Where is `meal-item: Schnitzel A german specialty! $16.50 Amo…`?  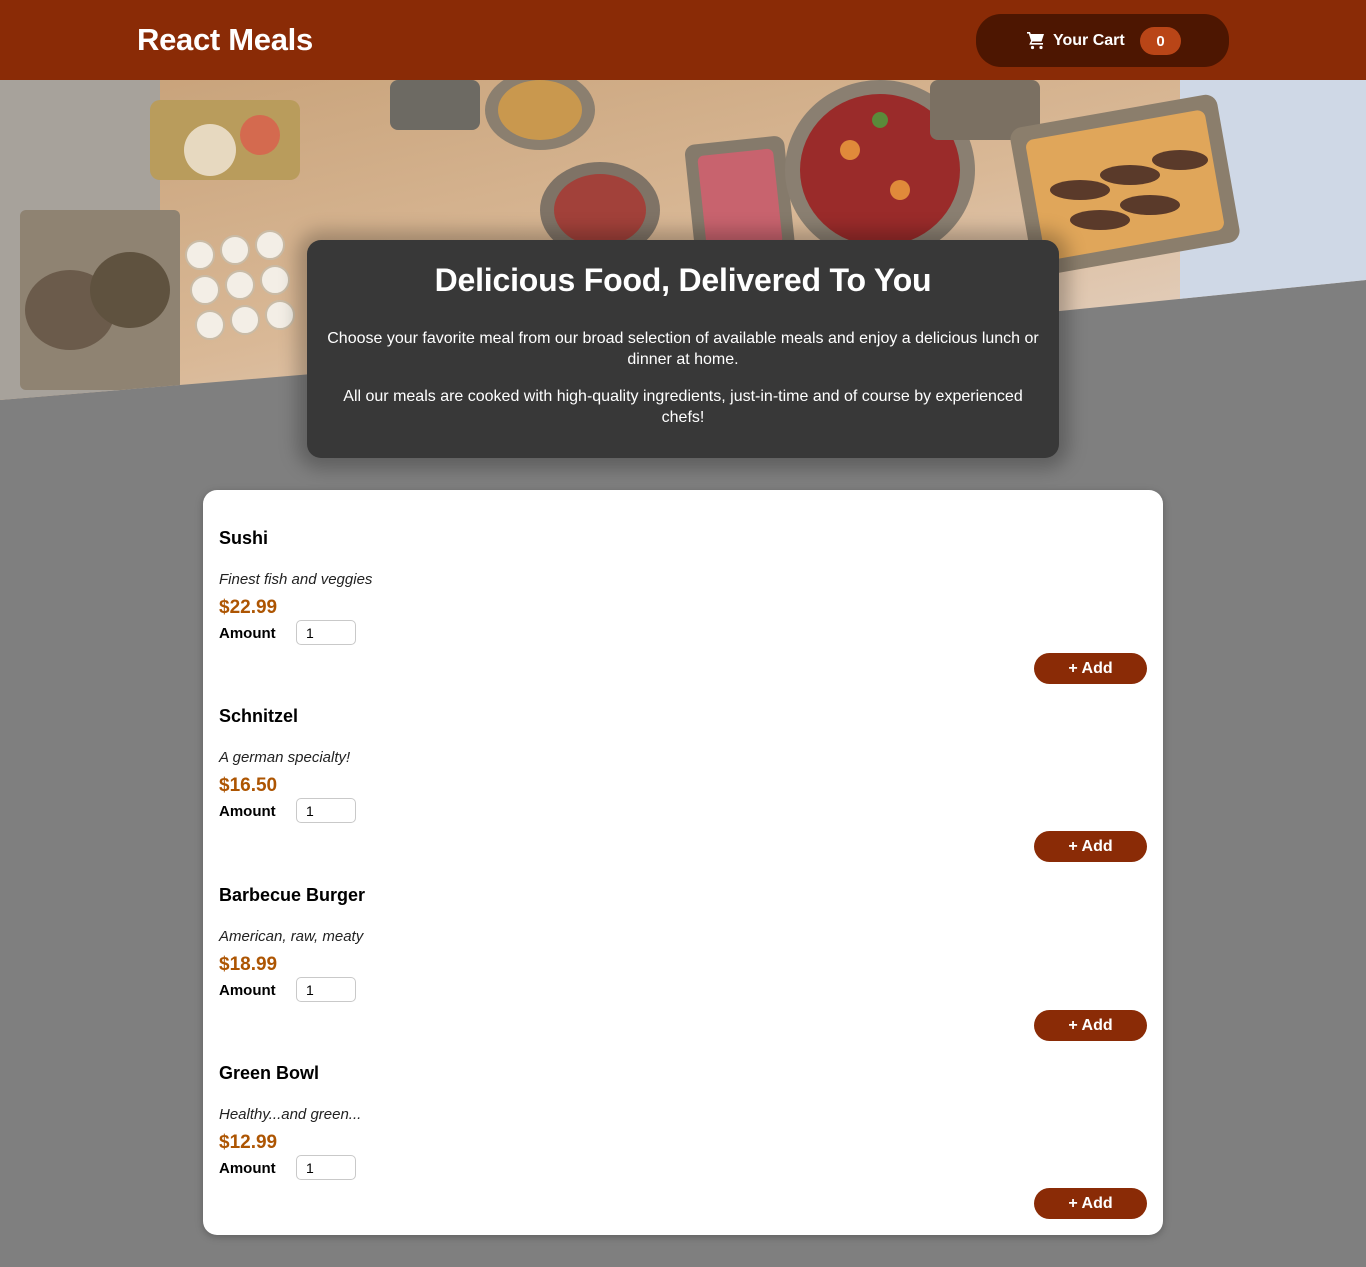 meal-item: Schnitzel A german specialty! $16.50 Amo… is located at coordinates (683, 765).